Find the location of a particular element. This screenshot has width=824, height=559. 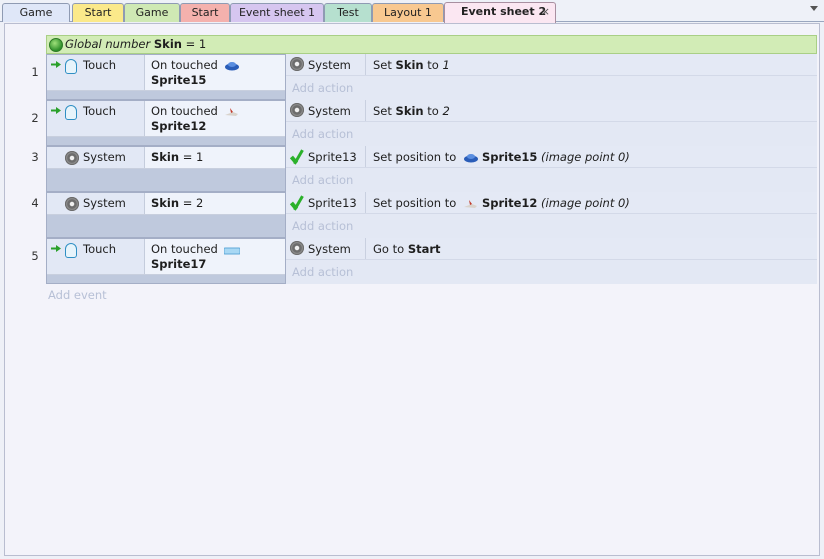

action-object-label: Sprite13 is located at coordinates (332, 157).